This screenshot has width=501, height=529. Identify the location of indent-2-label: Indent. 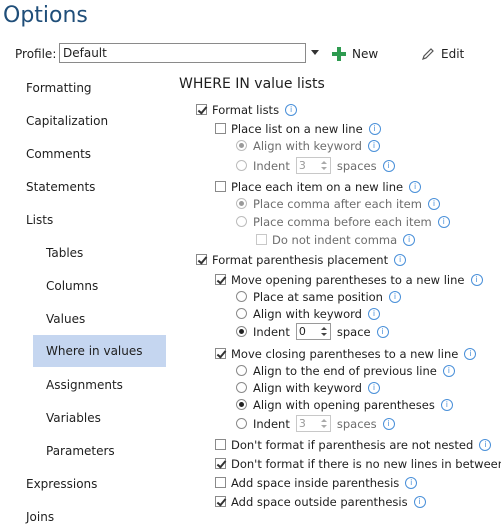
(271, 331).